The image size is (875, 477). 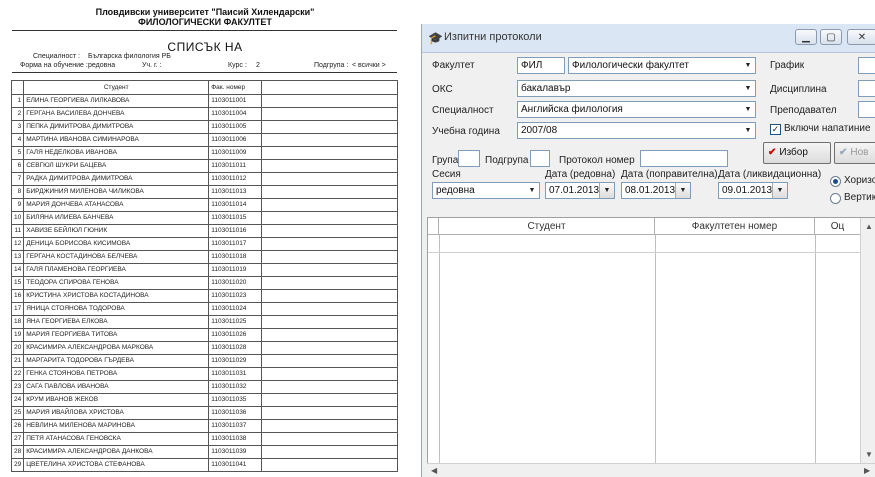 What do you see at coordinates (204, 270) in the screenshot?
I see `table-row: 14 ГАЛЯ ПЛАМЕНОВА ГЕОРГИЕВА 1103011019` at bounding box center [204, 270].